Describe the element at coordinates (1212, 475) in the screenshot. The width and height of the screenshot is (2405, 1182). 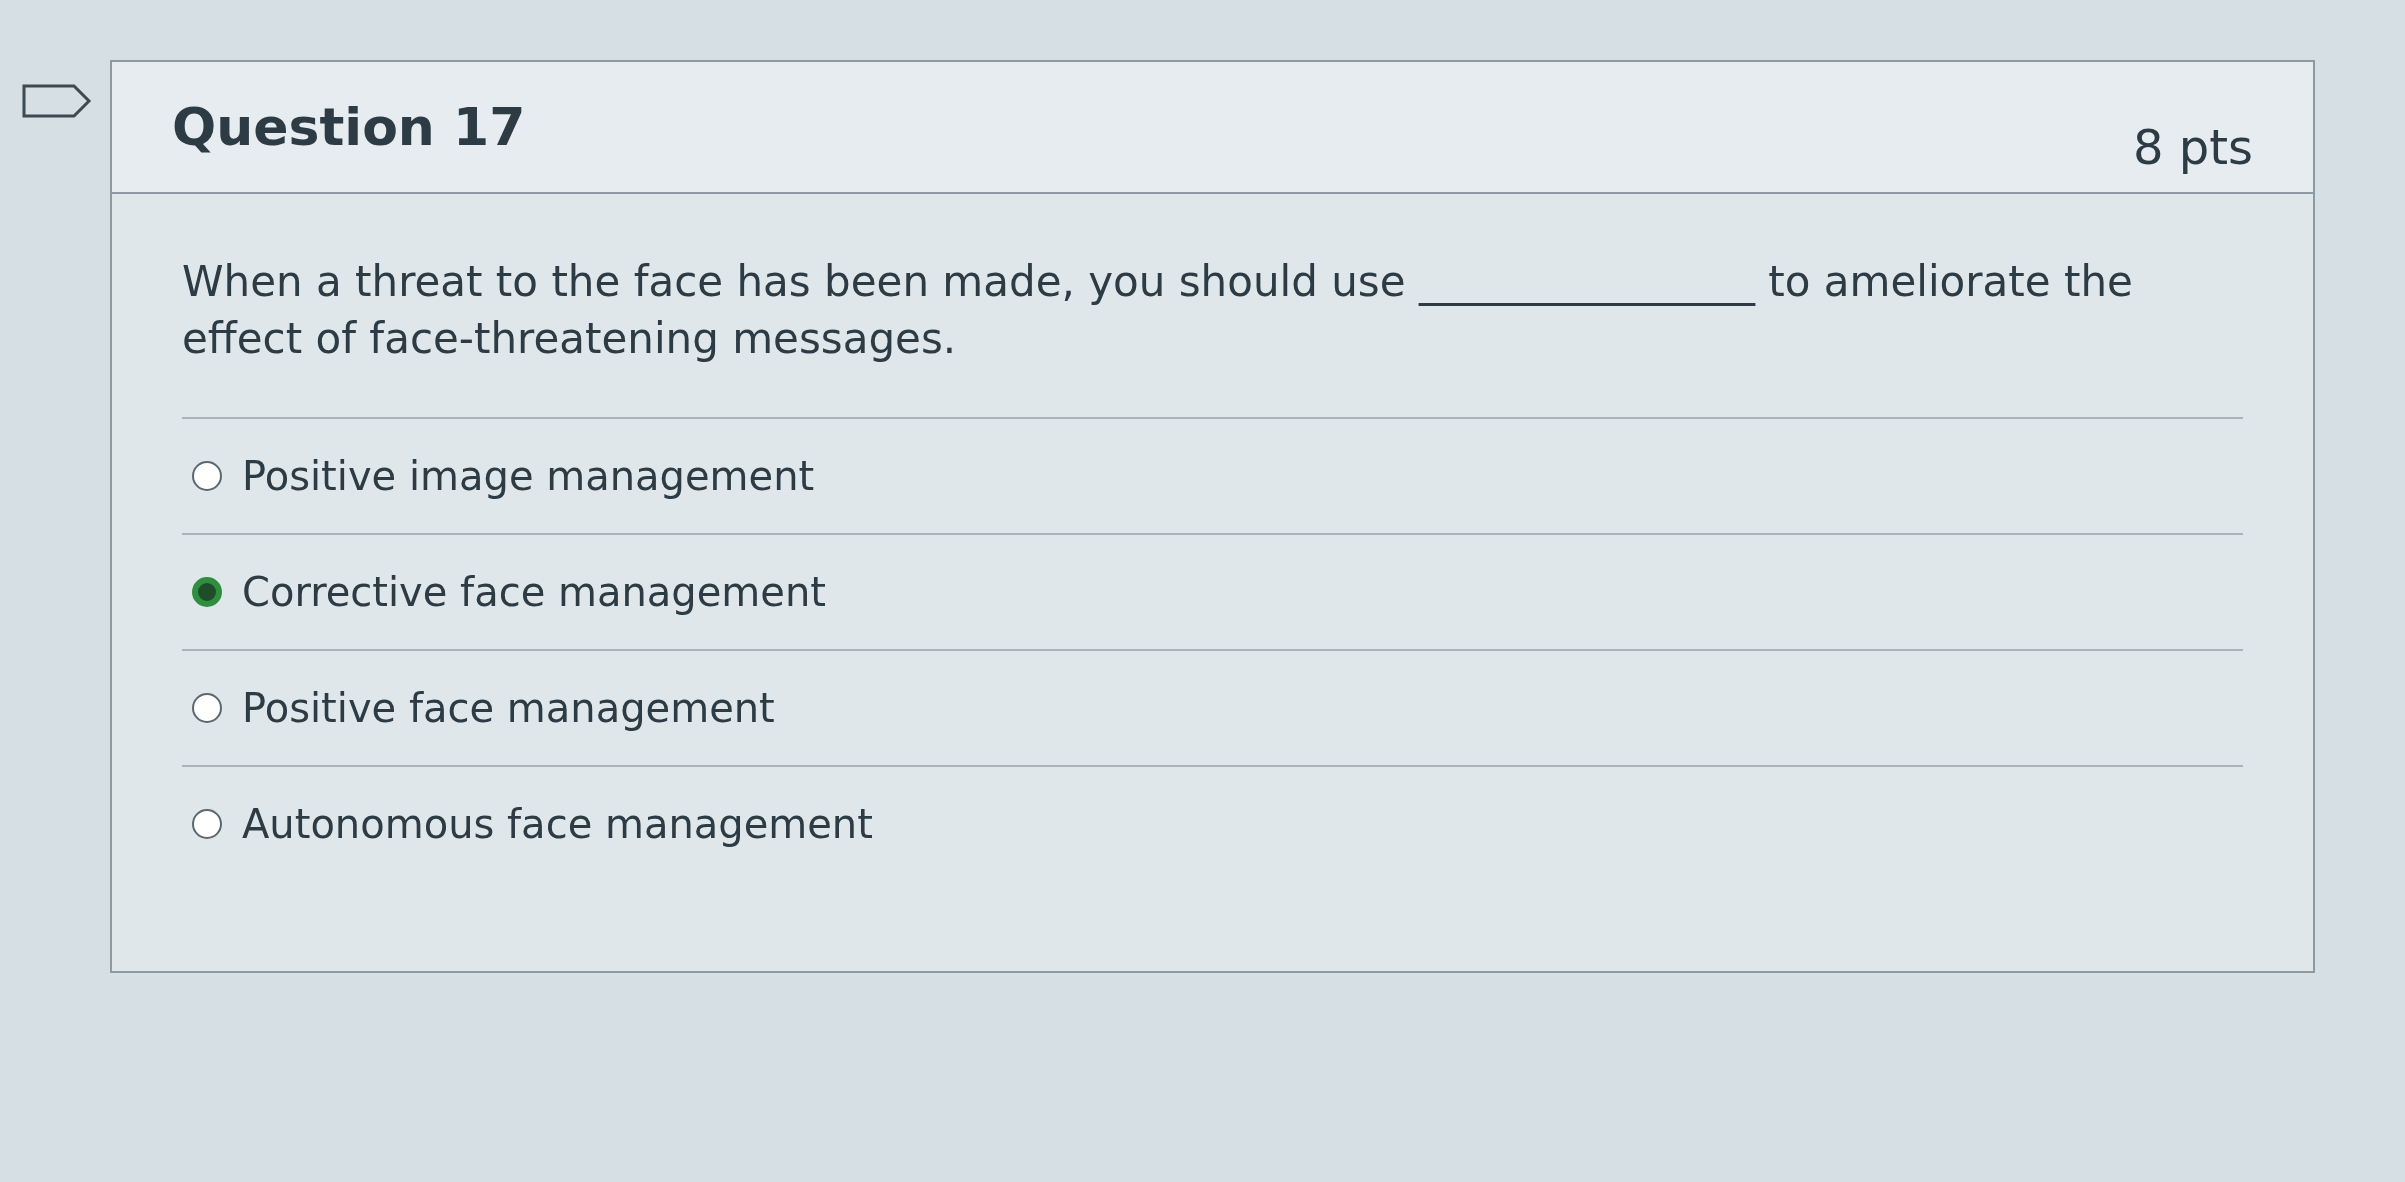
I see `answer-option: Positive image management` at that location.